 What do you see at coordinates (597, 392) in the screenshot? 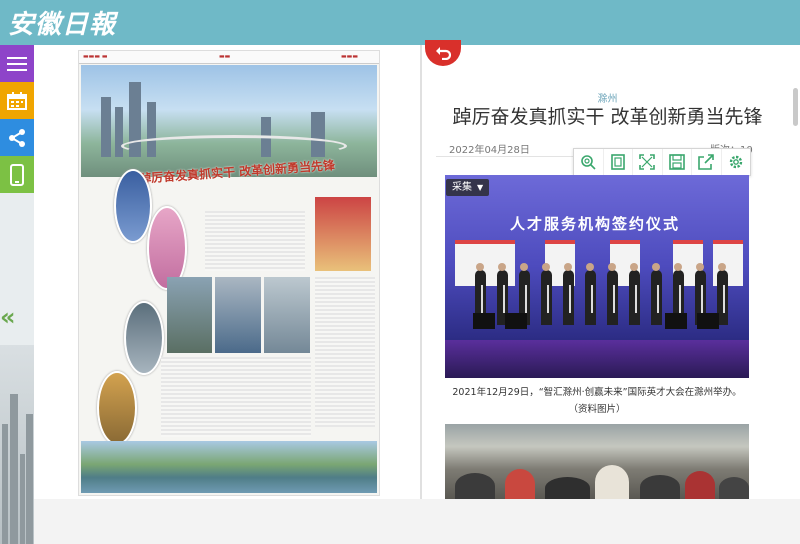
I see `caption-line: 2021年12月29日，“智汇滁州·创赢未来”国际英才大会在滁州举办。` at bounding box center [597, 392].